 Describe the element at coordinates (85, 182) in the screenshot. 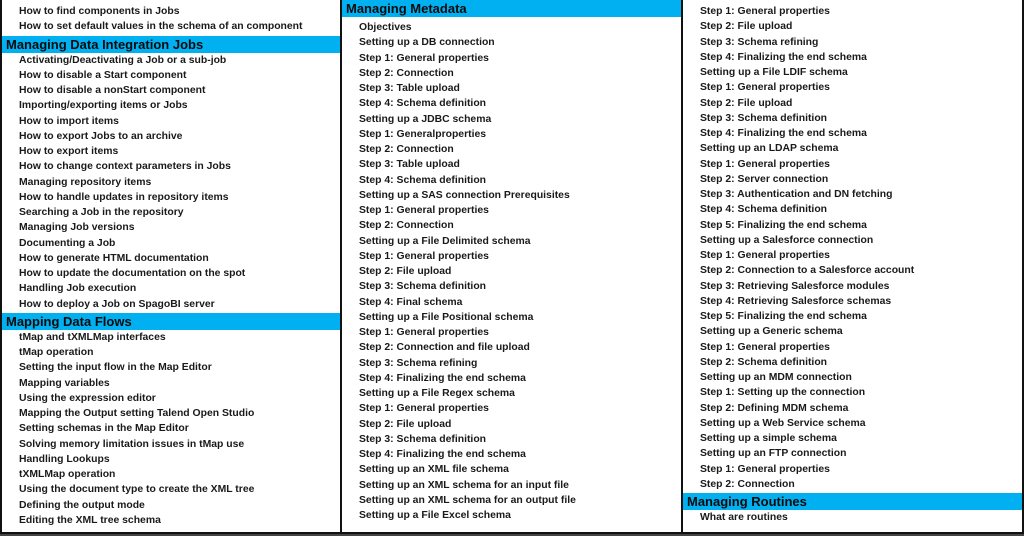

I see `toc-entry: Managing repository items` at that location.